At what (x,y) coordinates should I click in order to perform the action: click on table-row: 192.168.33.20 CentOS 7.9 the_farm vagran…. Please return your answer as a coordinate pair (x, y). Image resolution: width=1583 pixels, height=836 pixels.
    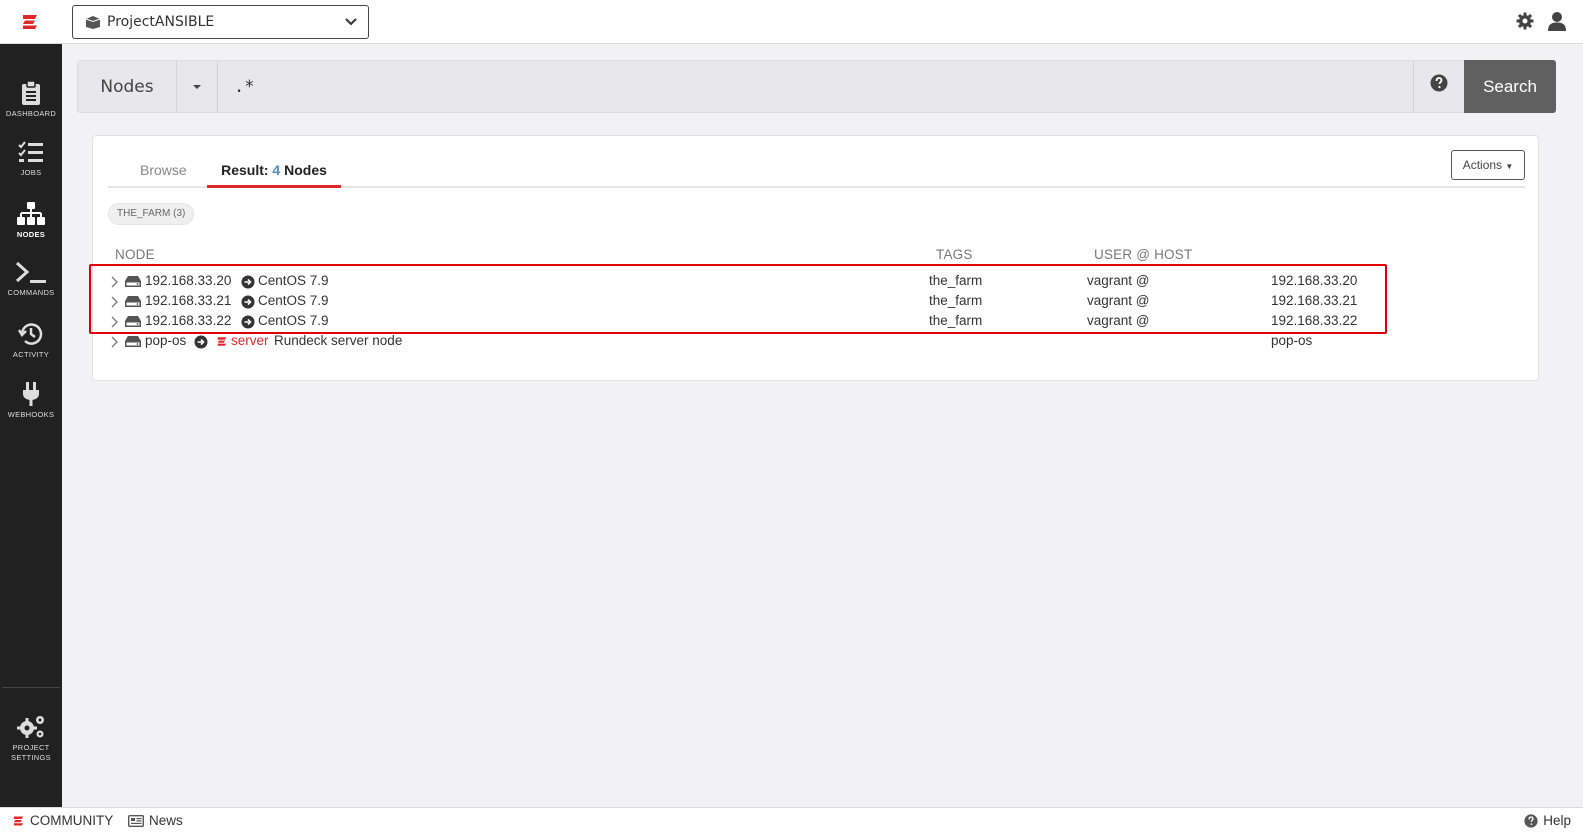
    Looking at the image, I should click on (751, 282).